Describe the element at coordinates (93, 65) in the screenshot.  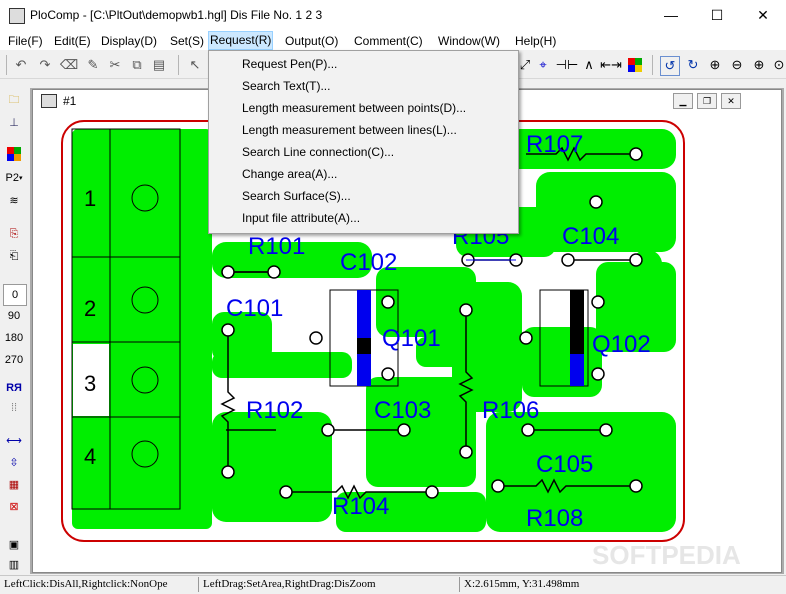
I see `pen-draw-icon: ✎` at that location.